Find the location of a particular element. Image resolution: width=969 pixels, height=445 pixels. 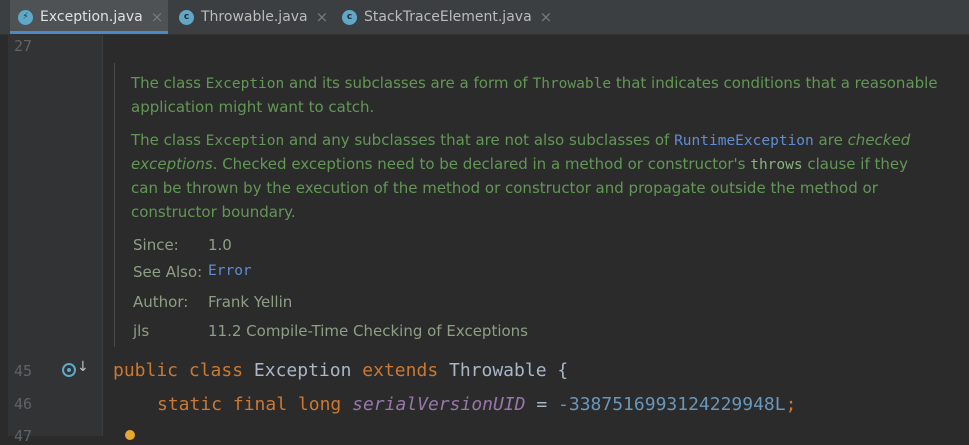

line-number-gutter: 27 45 46 47 is located at coordinates (51, 240).